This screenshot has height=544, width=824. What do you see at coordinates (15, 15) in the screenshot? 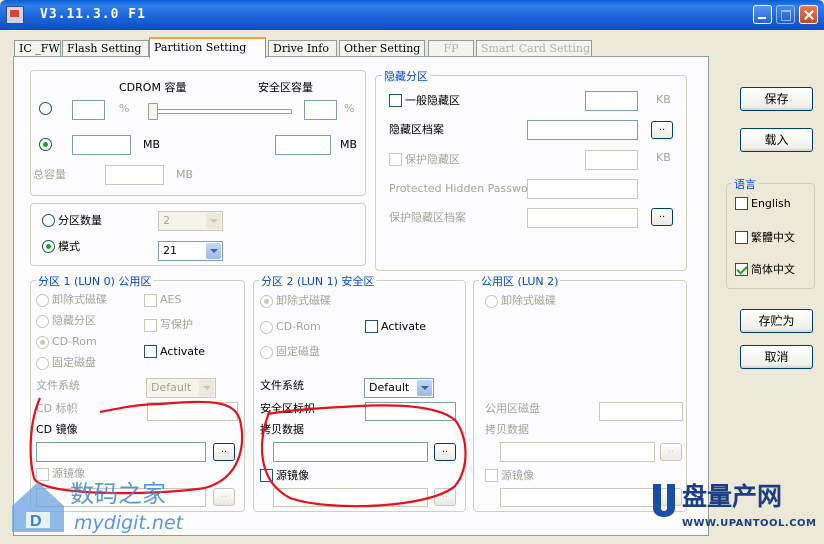
I see `app-icon` at bounding box center [15, 15].